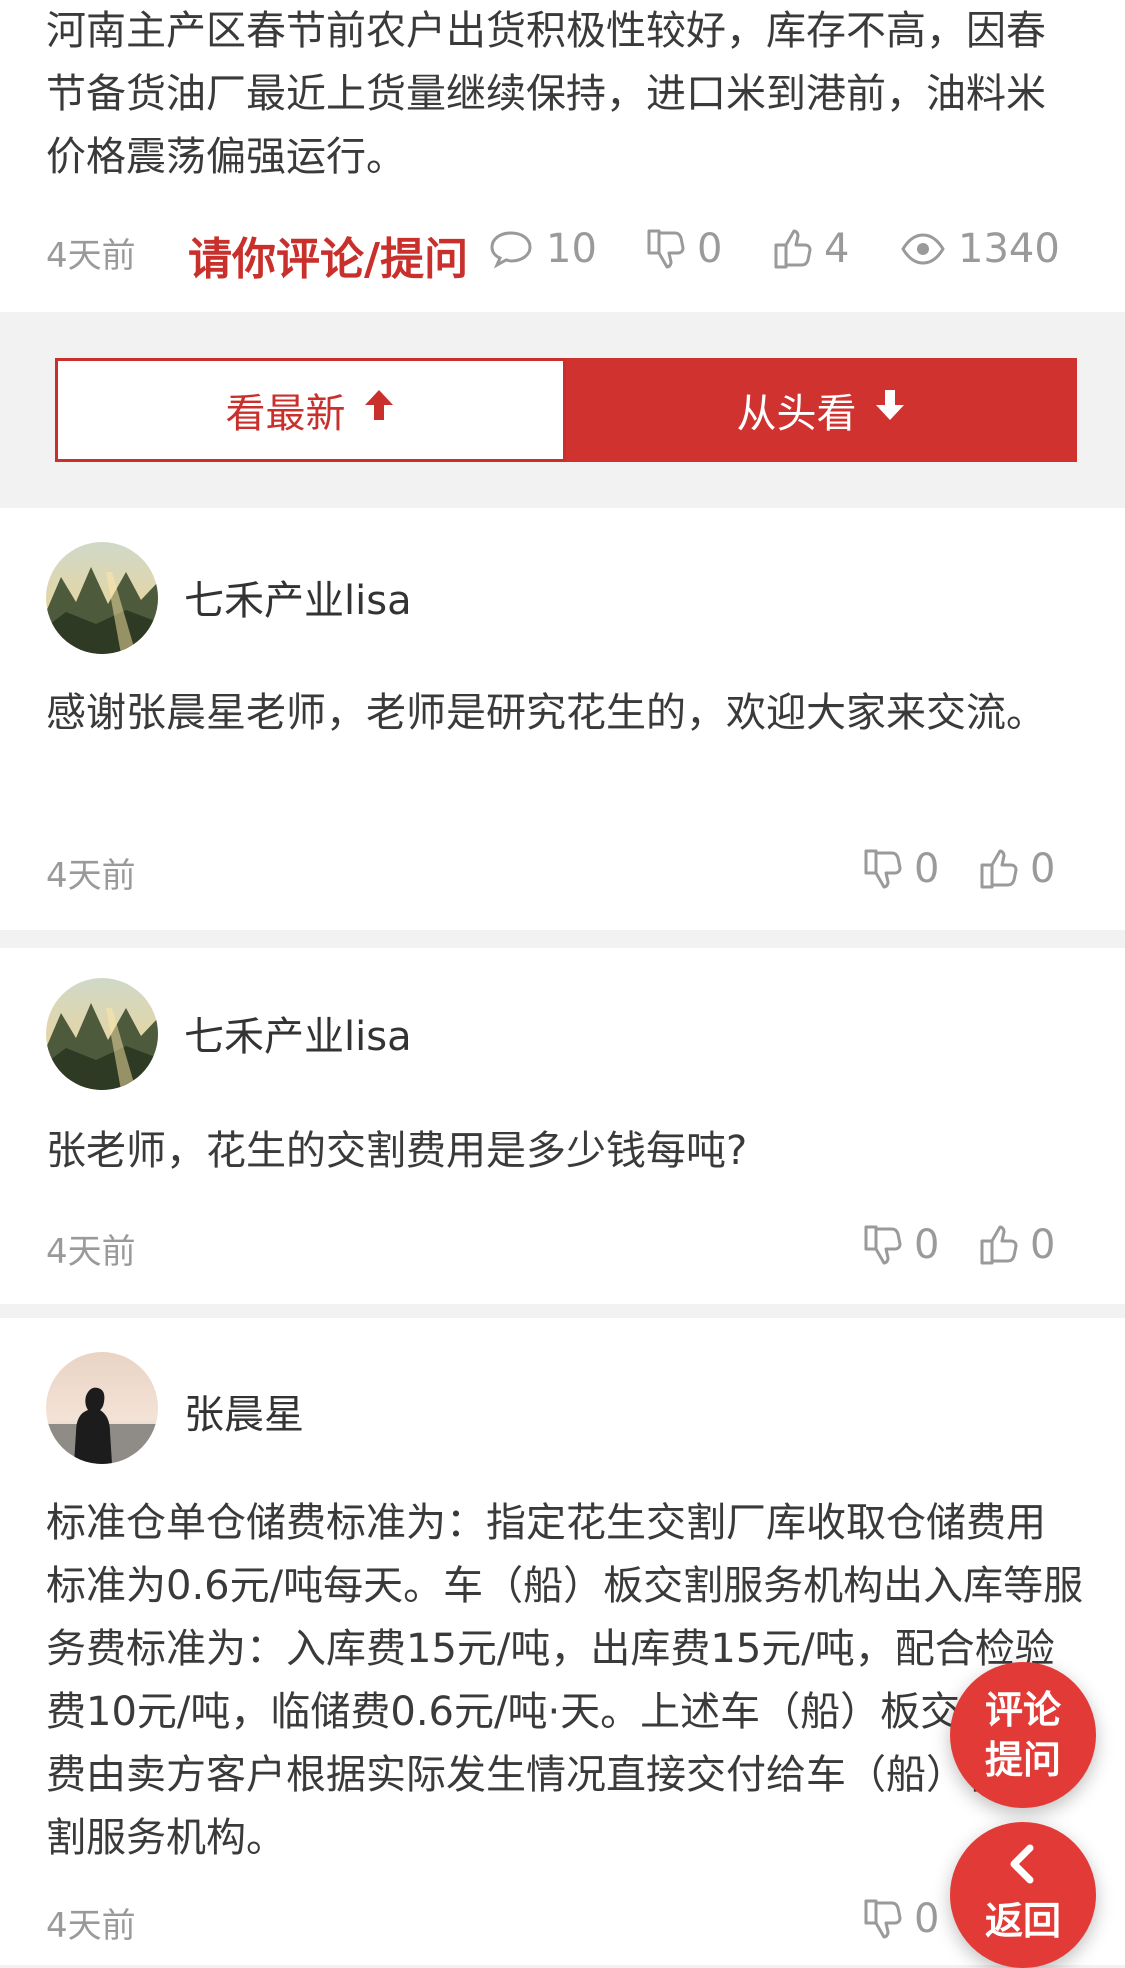 The width and height of the screenshot is (1125, 1968). Describe the element at coordinates (796, 414) in the screenshot. I see `view-from-start-label: 从头看` at that location.